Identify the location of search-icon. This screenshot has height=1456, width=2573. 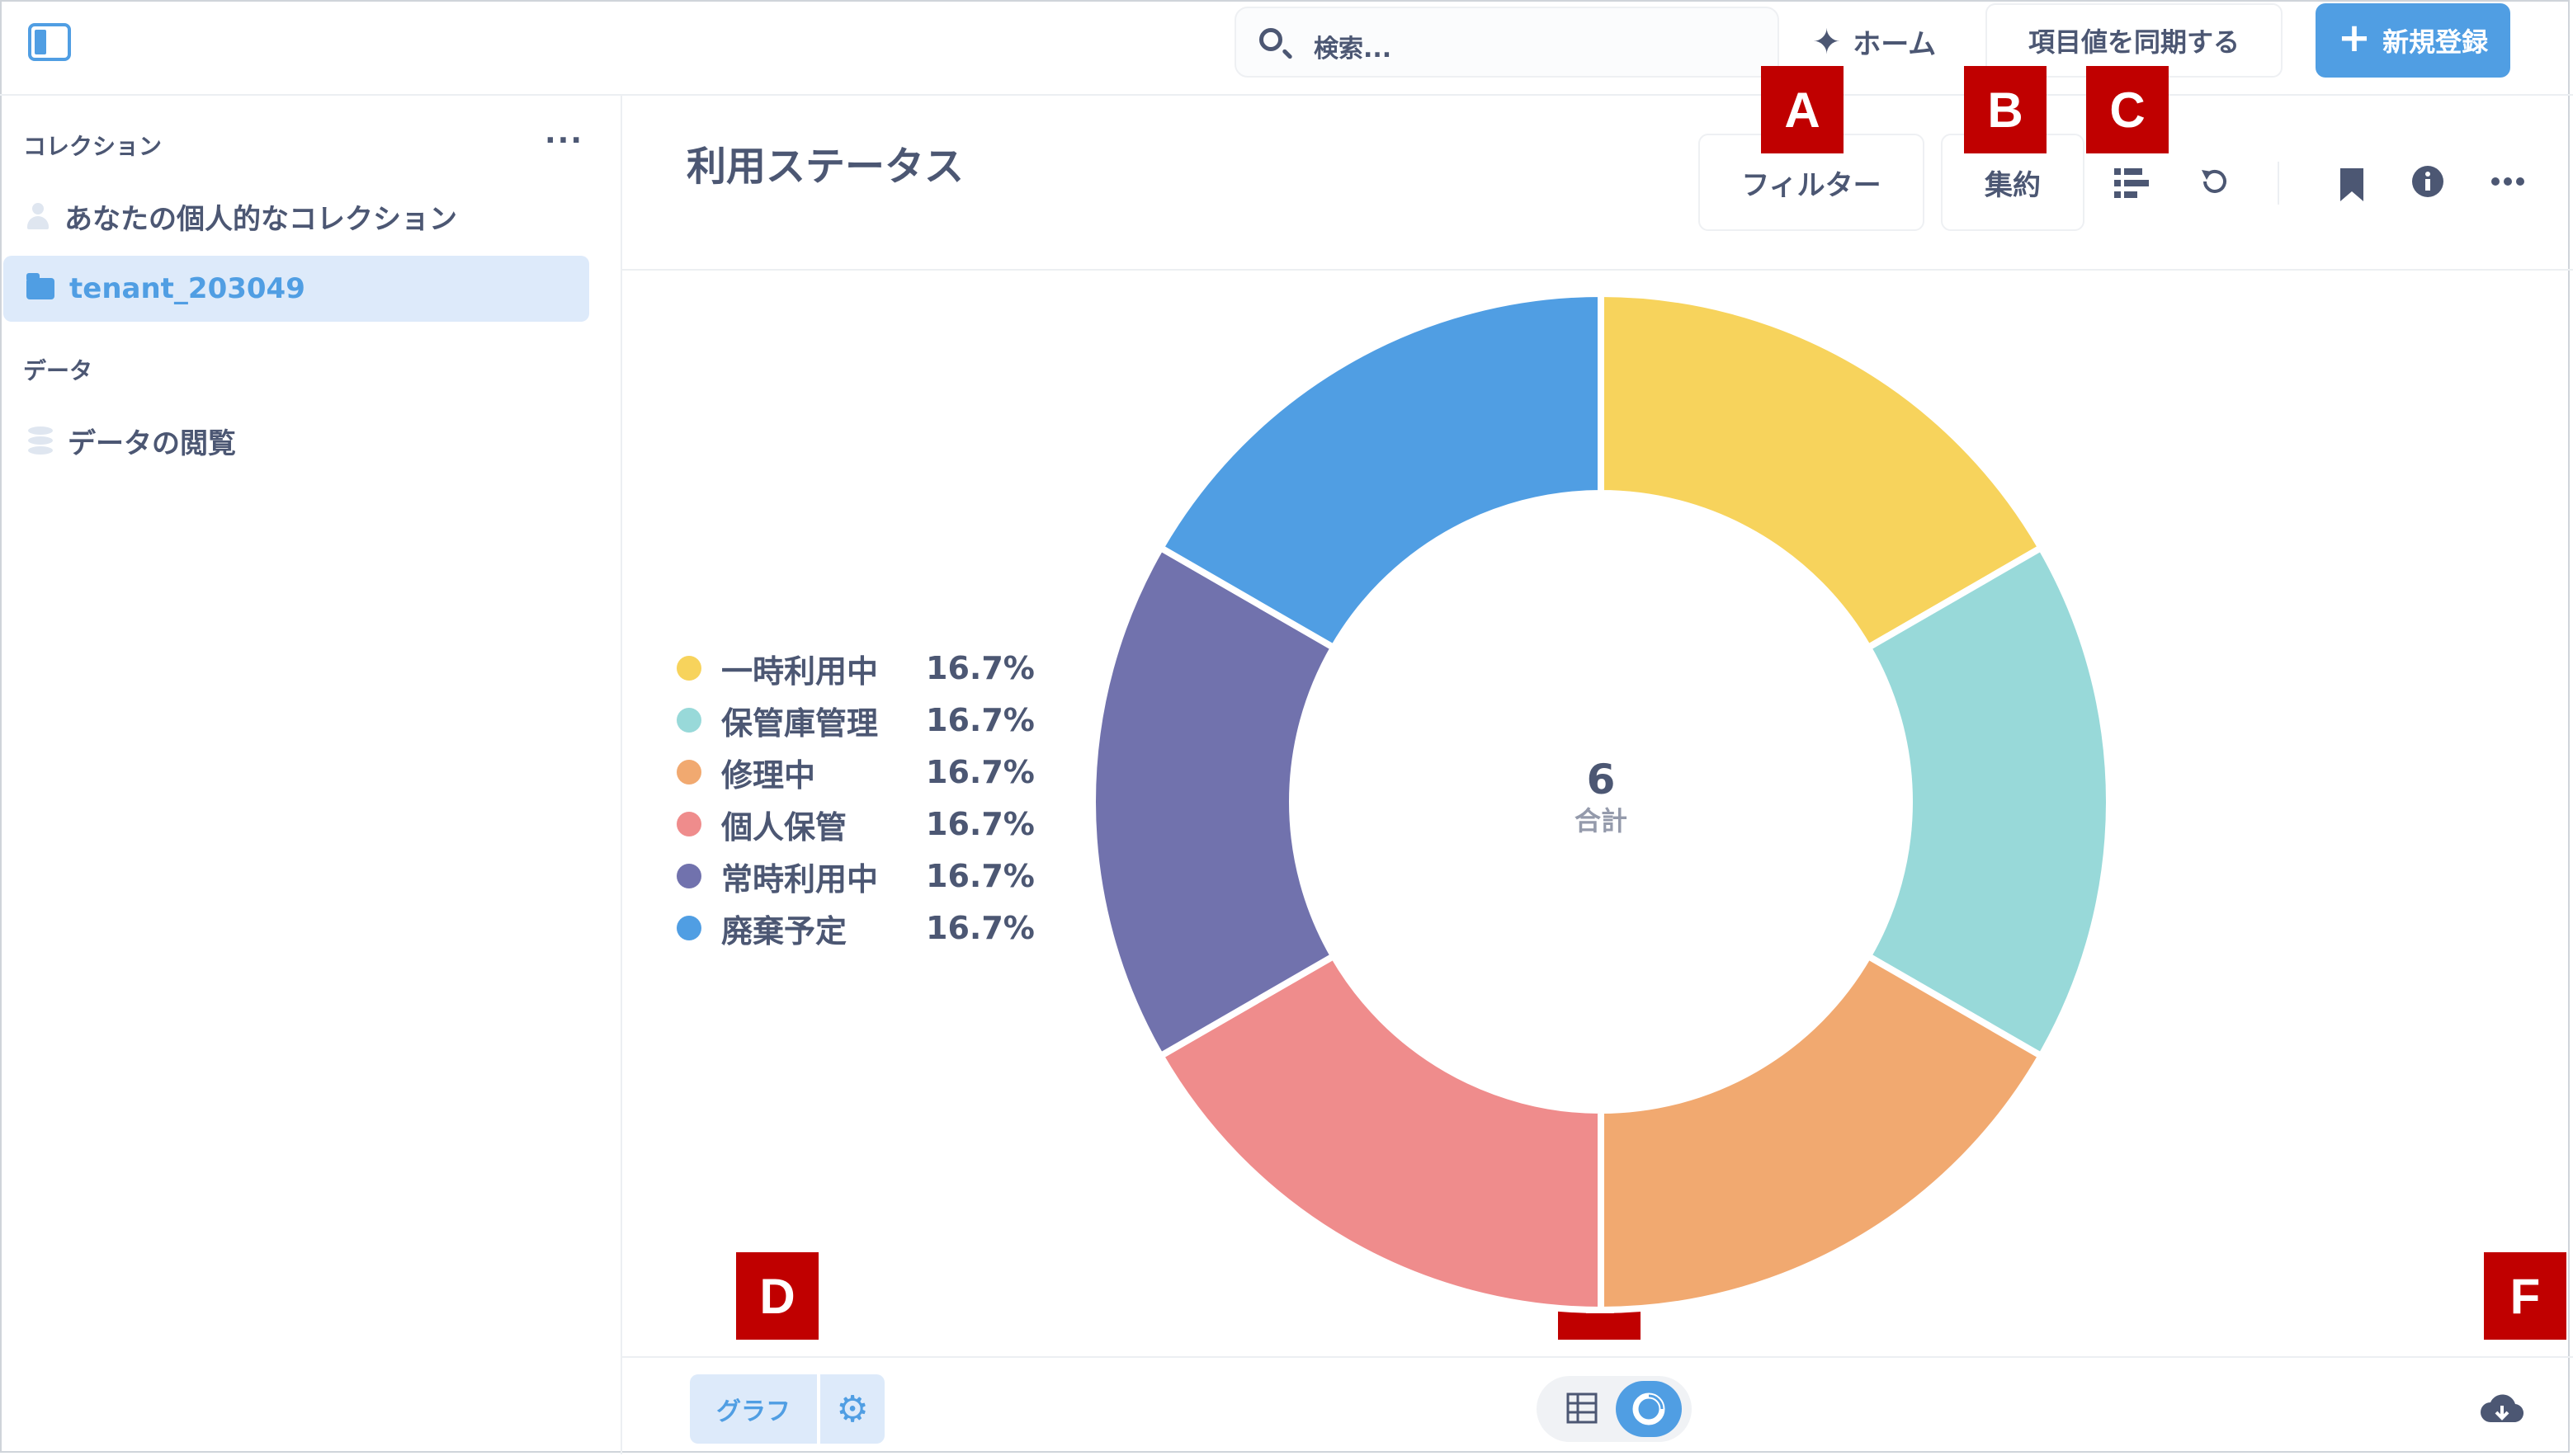
(1270, 39).